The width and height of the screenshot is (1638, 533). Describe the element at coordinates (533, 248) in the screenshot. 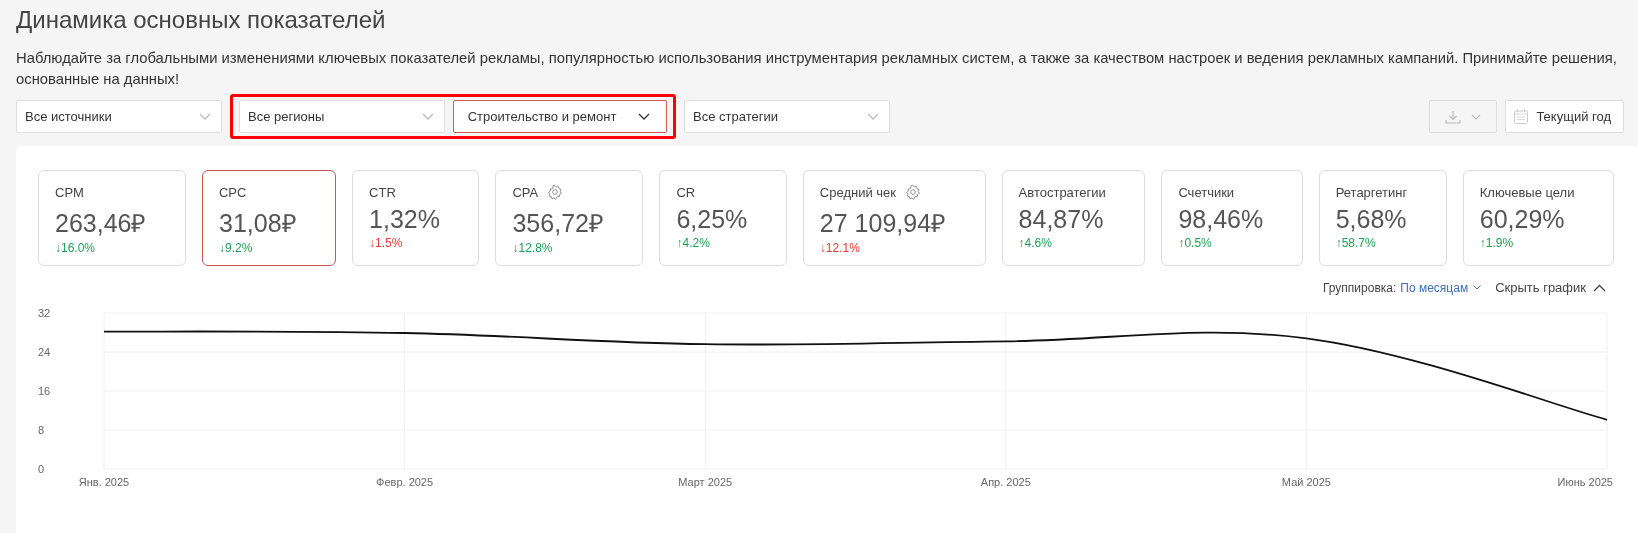

I see `metric-change: ↓12.8%` at that location.